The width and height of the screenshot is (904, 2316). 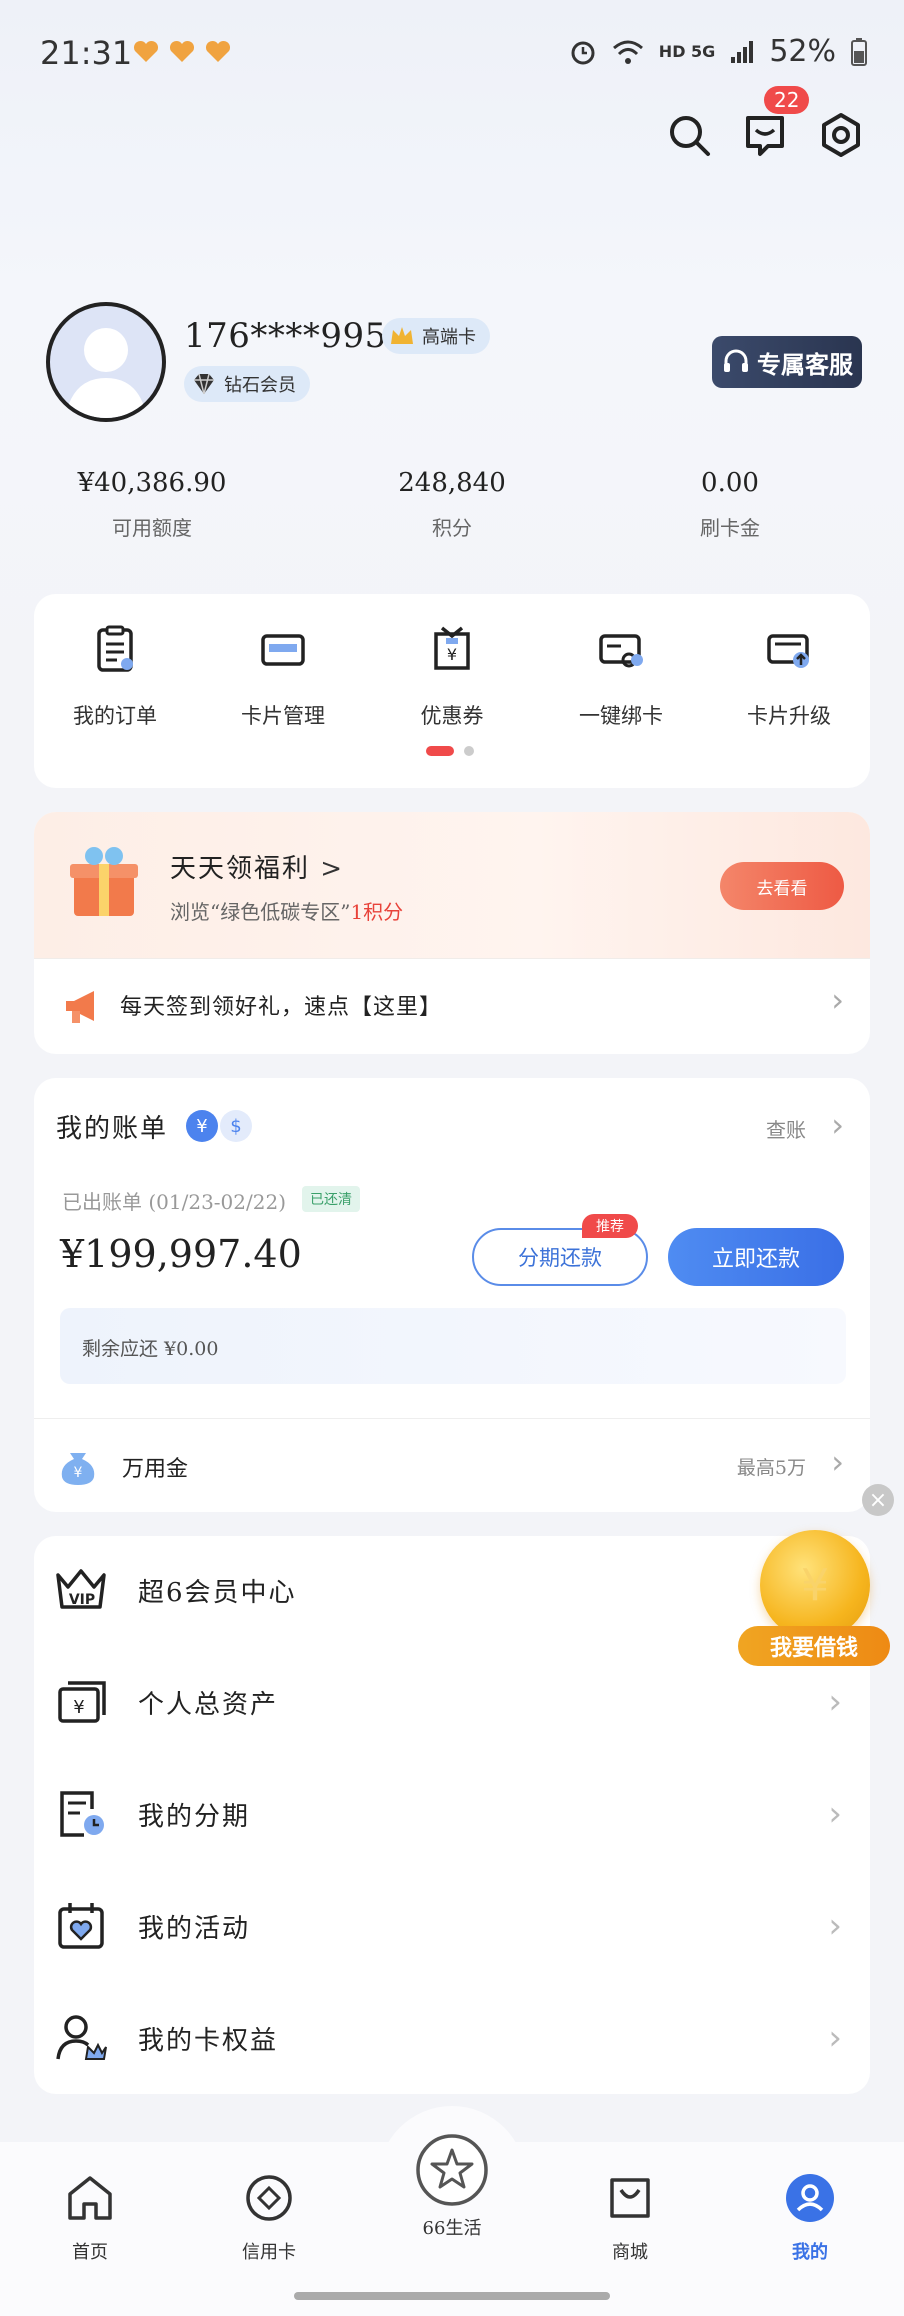 I want to click on status-right: HD 5G 52%, so click(x=718, y=51).